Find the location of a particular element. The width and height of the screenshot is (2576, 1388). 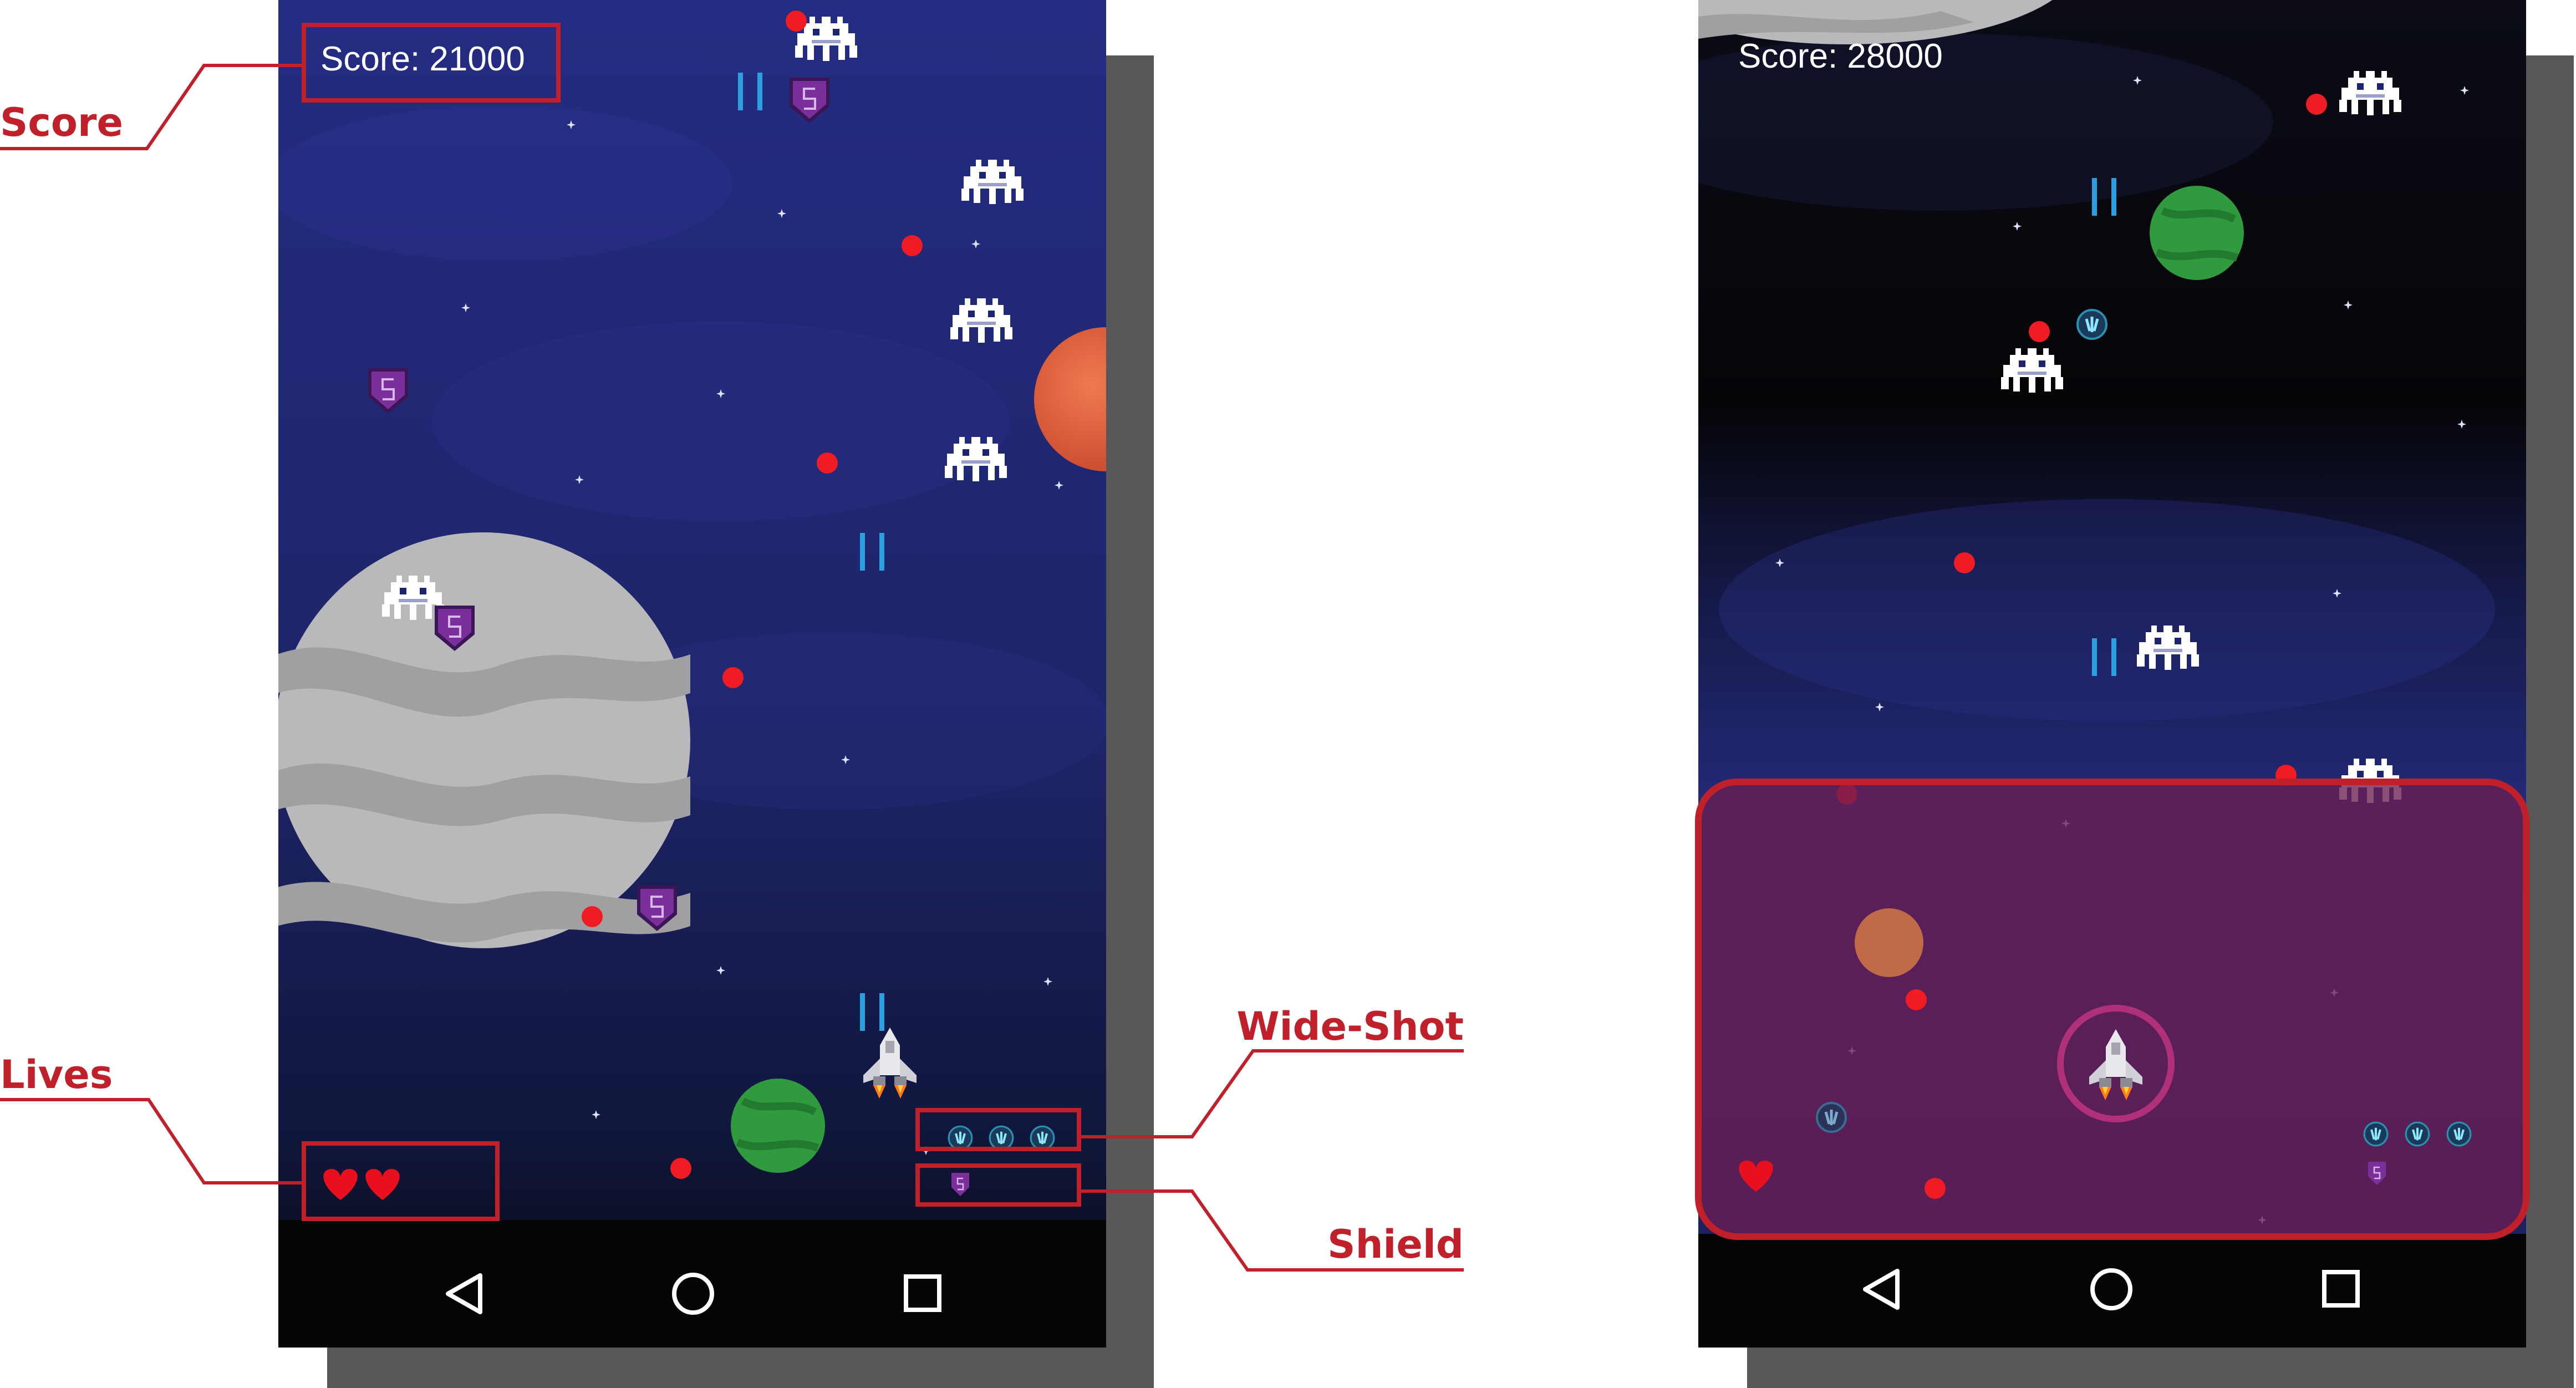

gray-planet is located at coordinates (484, 740).